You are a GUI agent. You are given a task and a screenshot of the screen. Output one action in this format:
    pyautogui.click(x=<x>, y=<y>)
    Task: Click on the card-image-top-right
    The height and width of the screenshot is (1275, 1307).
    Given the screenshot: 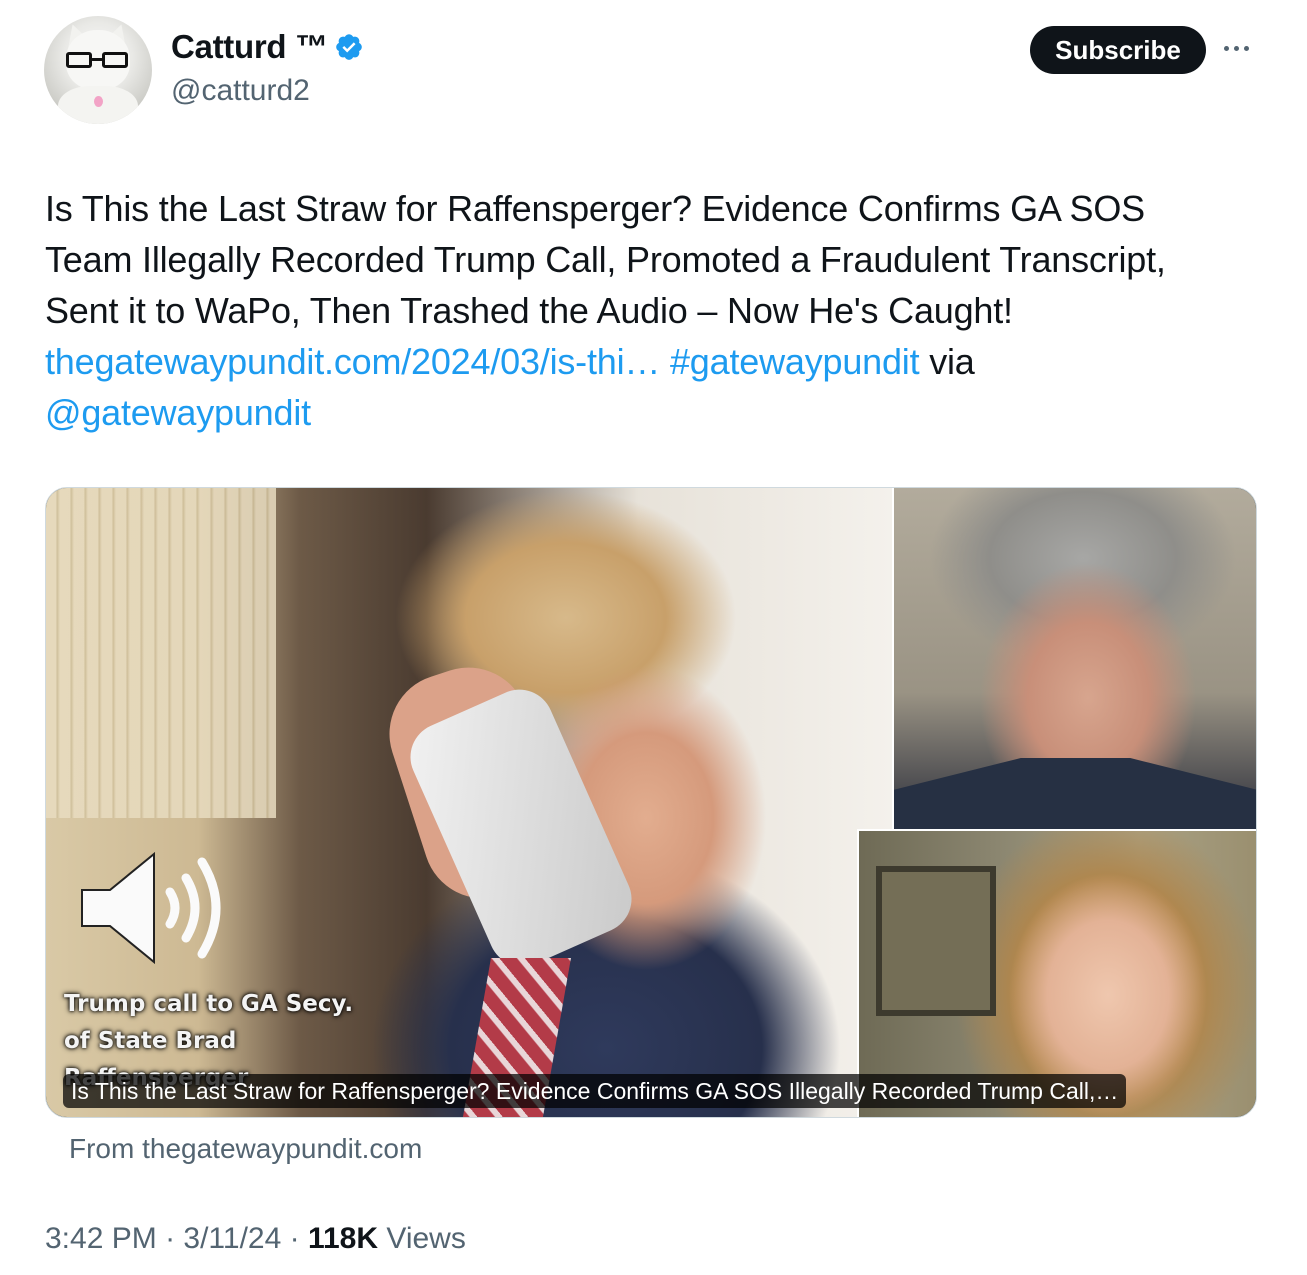 What is the action you would take?
    pyautogui.click(x=1074, y=663)
    